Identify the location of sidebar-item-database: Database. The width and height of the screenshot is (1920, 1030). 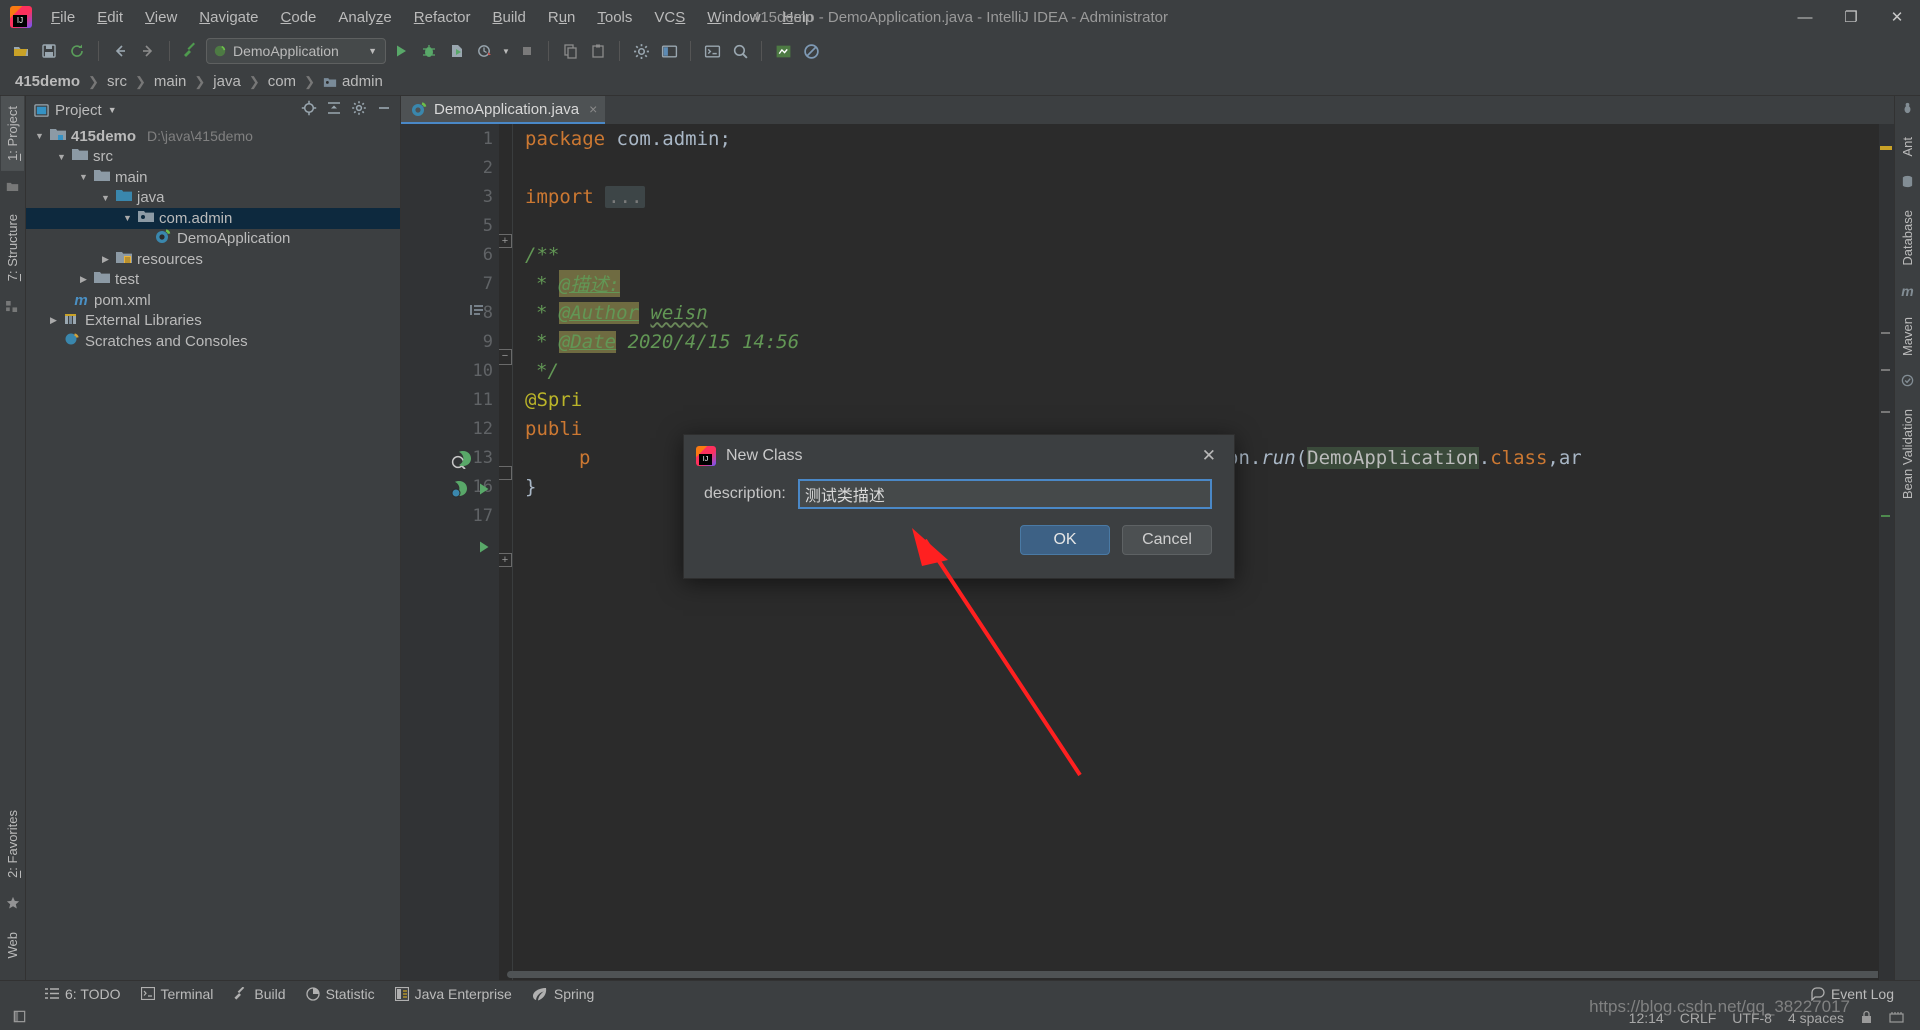
(1907, 238).